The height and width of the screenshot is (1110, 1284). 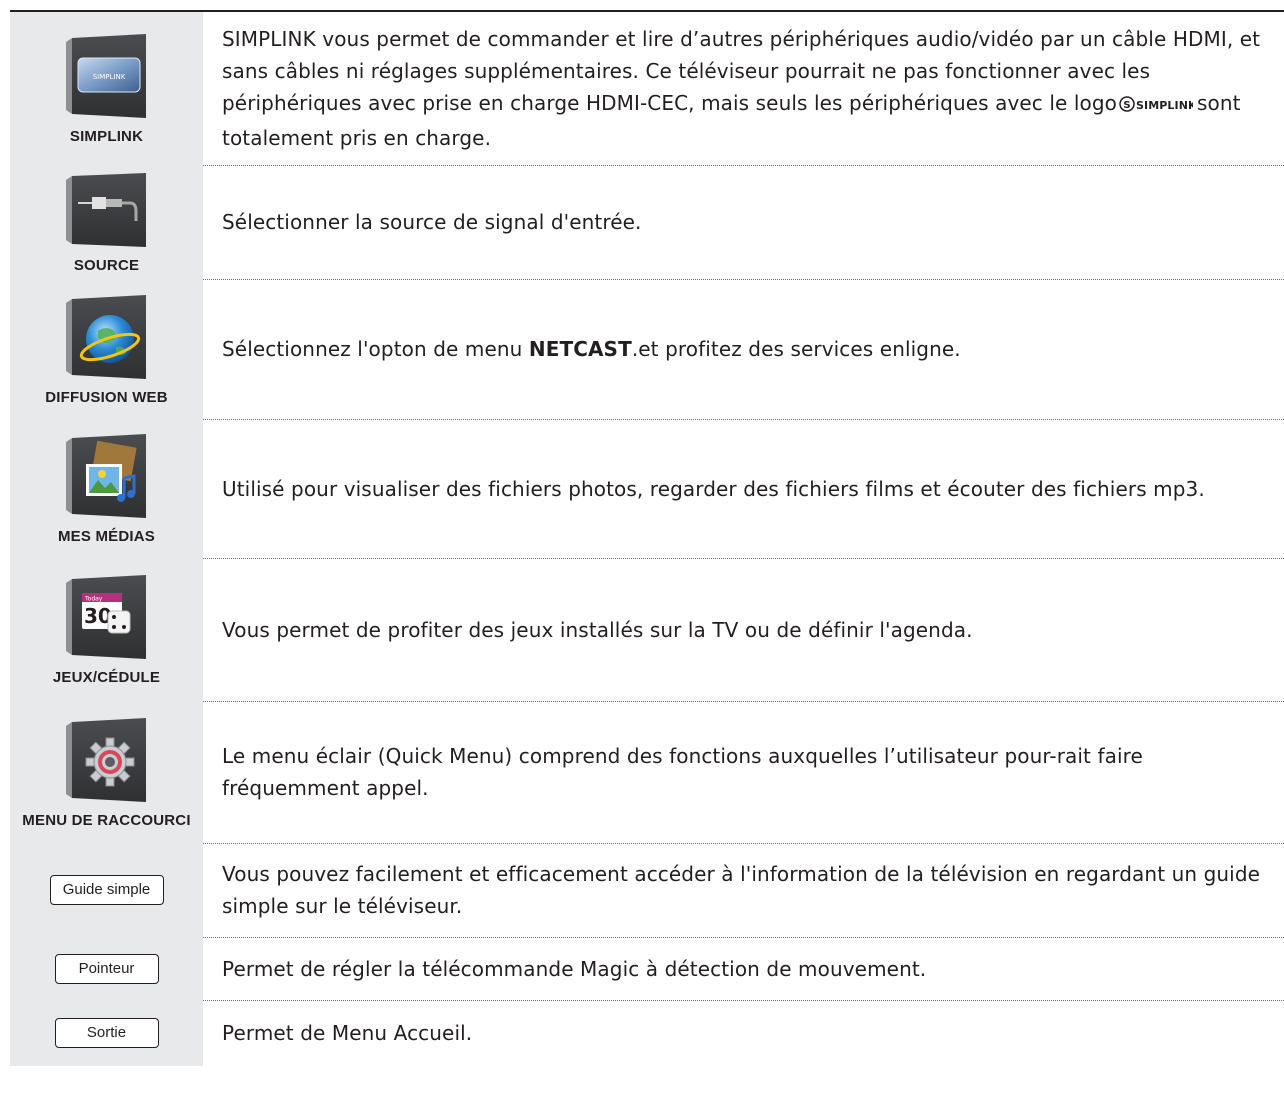 I want to click on row-label: JEUX/CÉDULE, so click(x=106, y=677).